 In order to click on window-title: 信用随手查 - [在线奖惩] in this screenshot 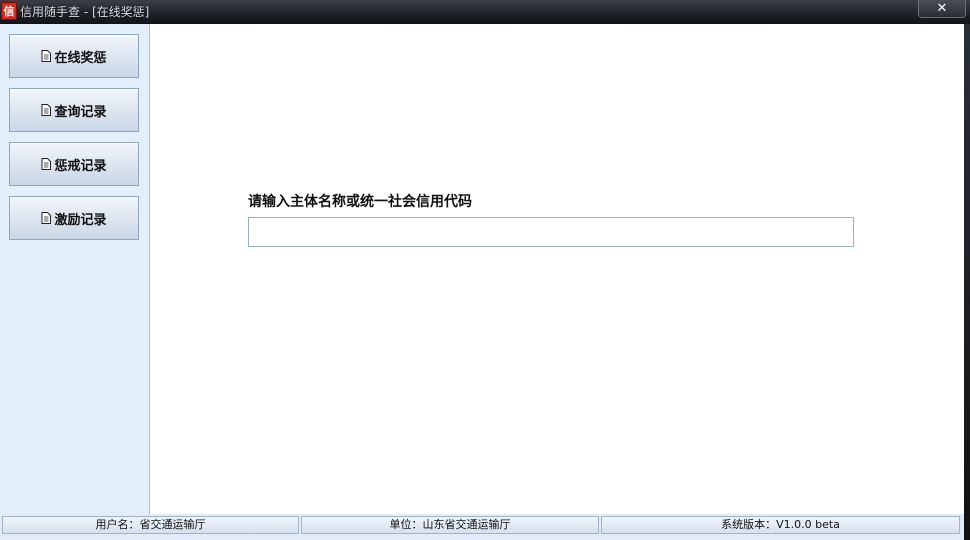, I will do `click(85, 12)`.